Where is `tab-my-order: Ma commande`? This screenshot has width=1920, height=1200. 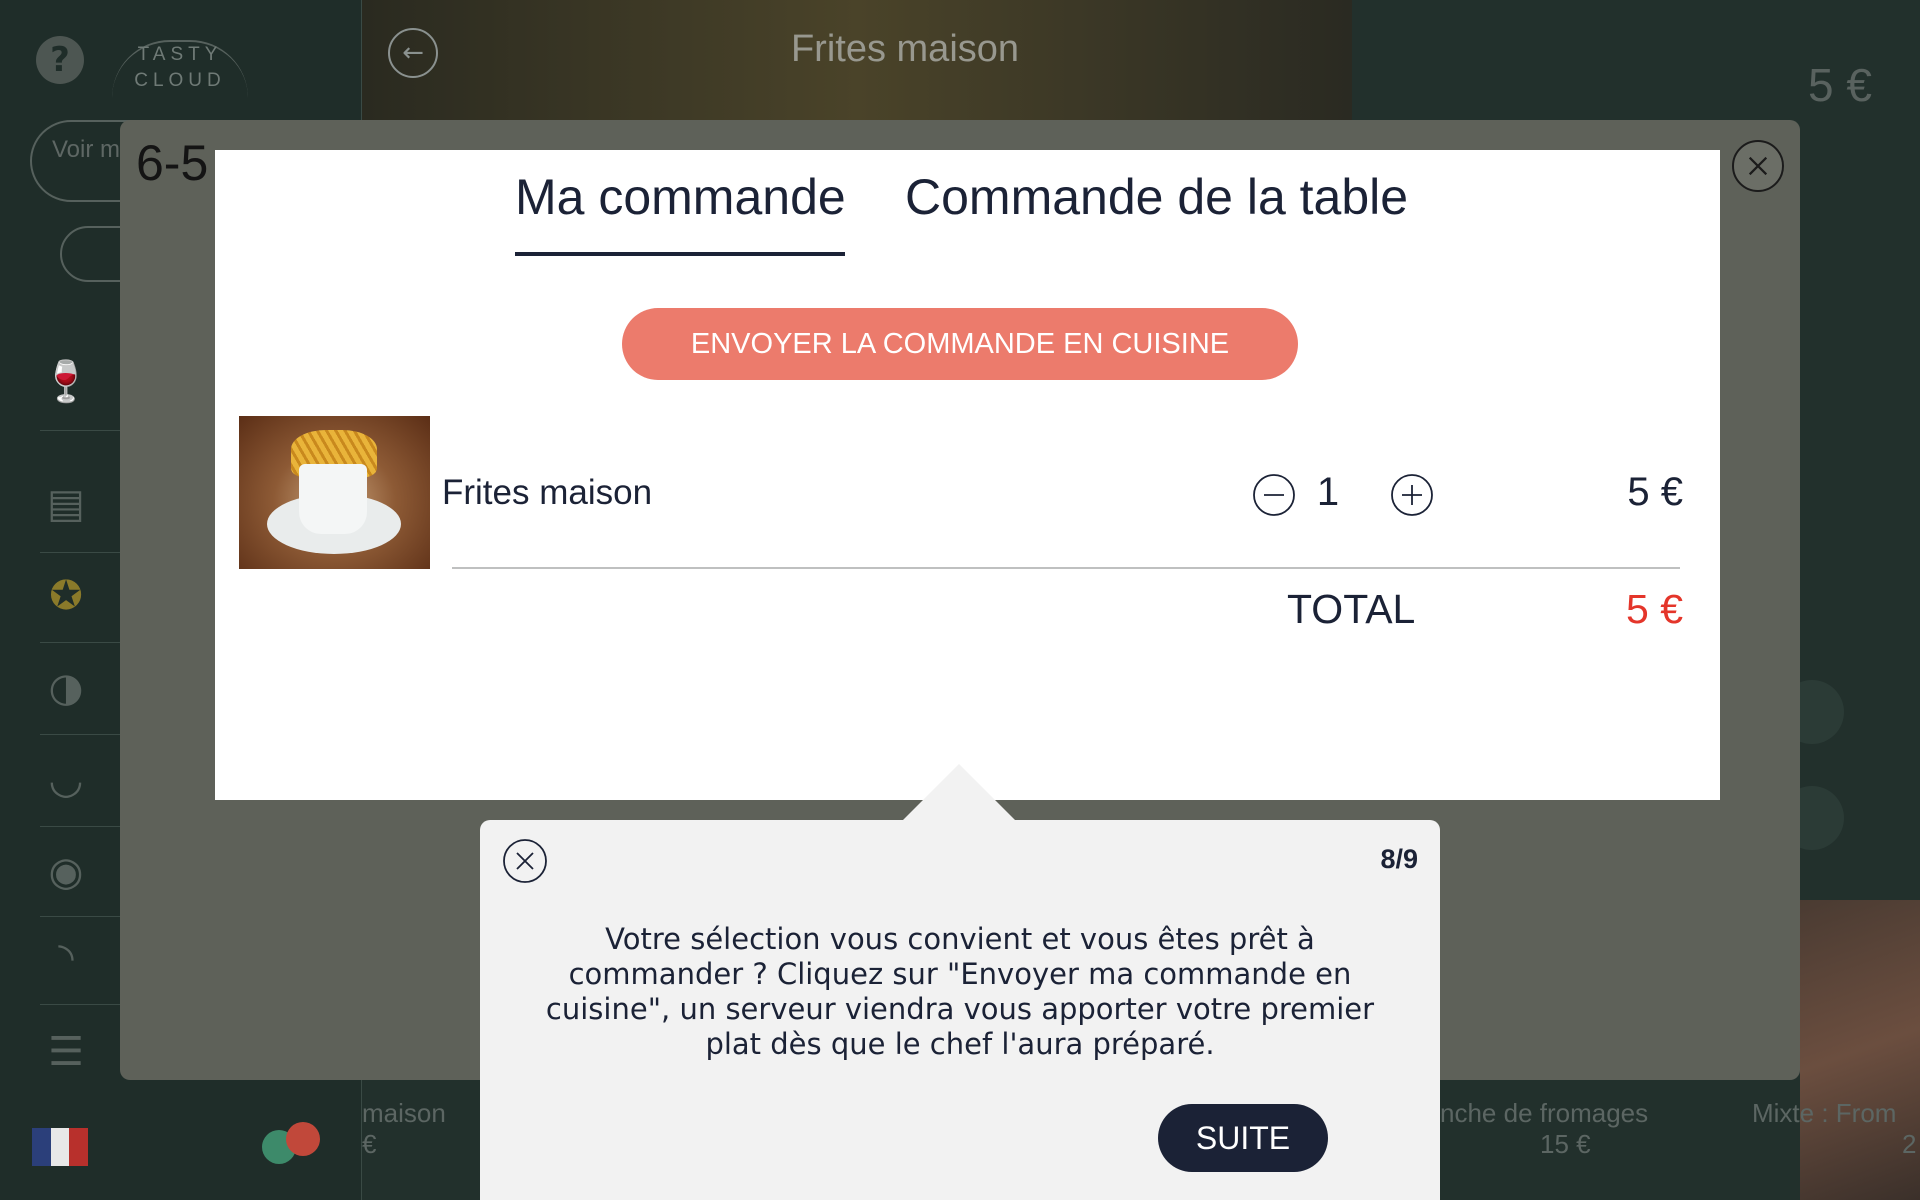
tab-my-order: Ma commande is located at coordinates (680, 197).